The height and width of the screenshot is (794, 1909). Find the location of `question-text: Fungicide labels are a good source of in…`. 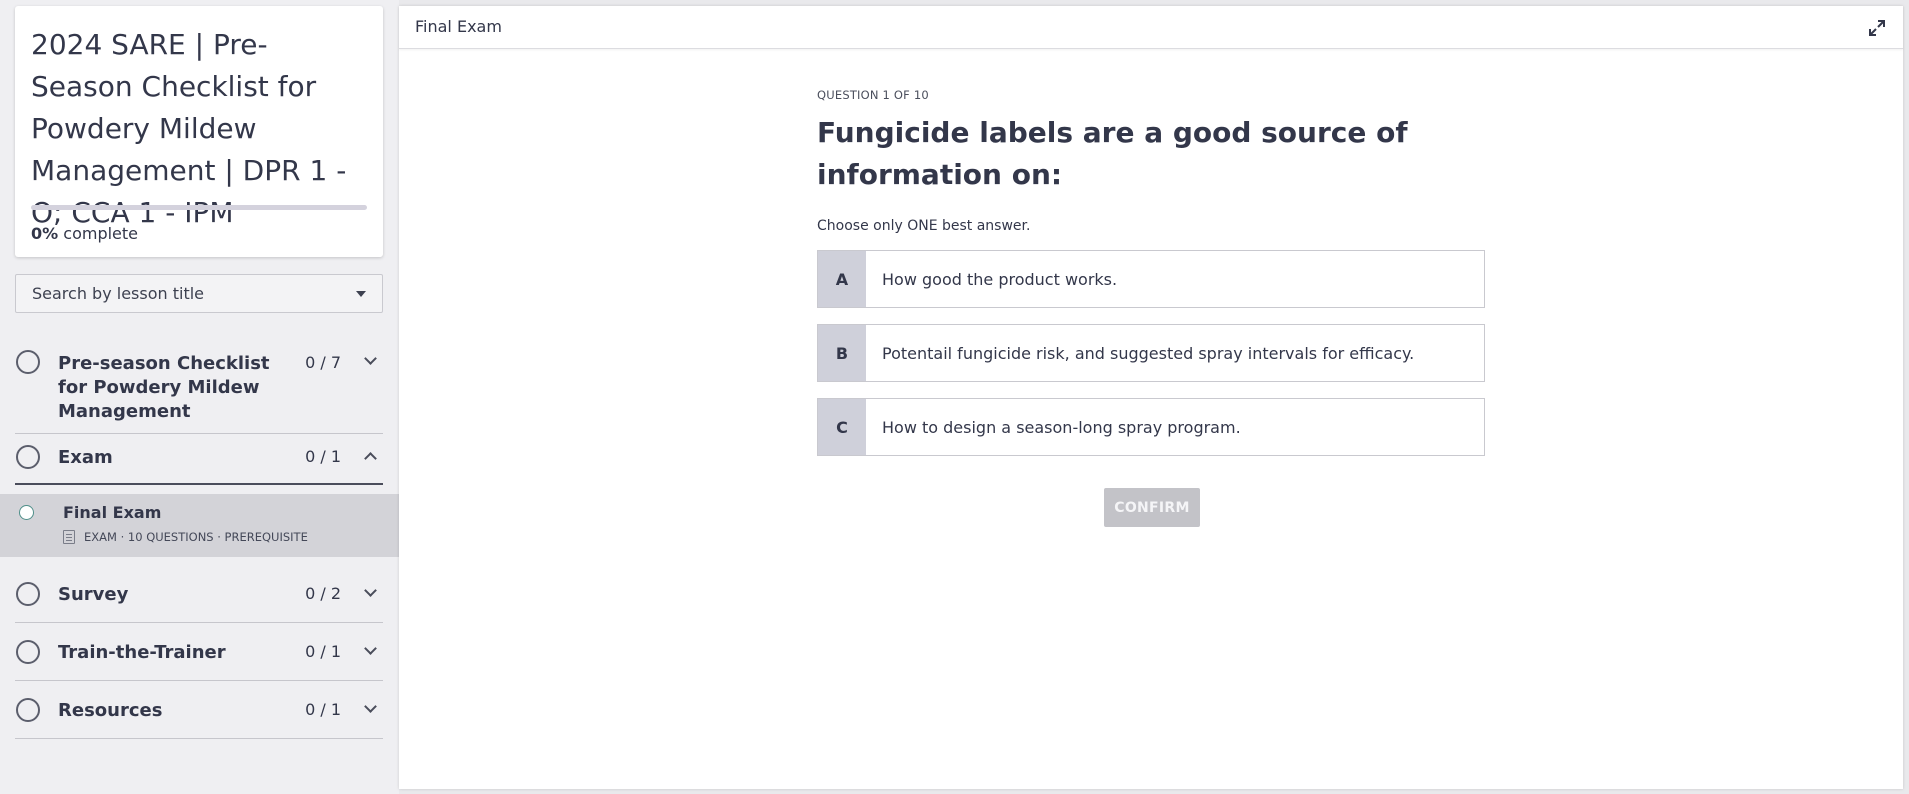

question-text: Fungicide labels are a good source of in… is located at coordinates (1112, 153).